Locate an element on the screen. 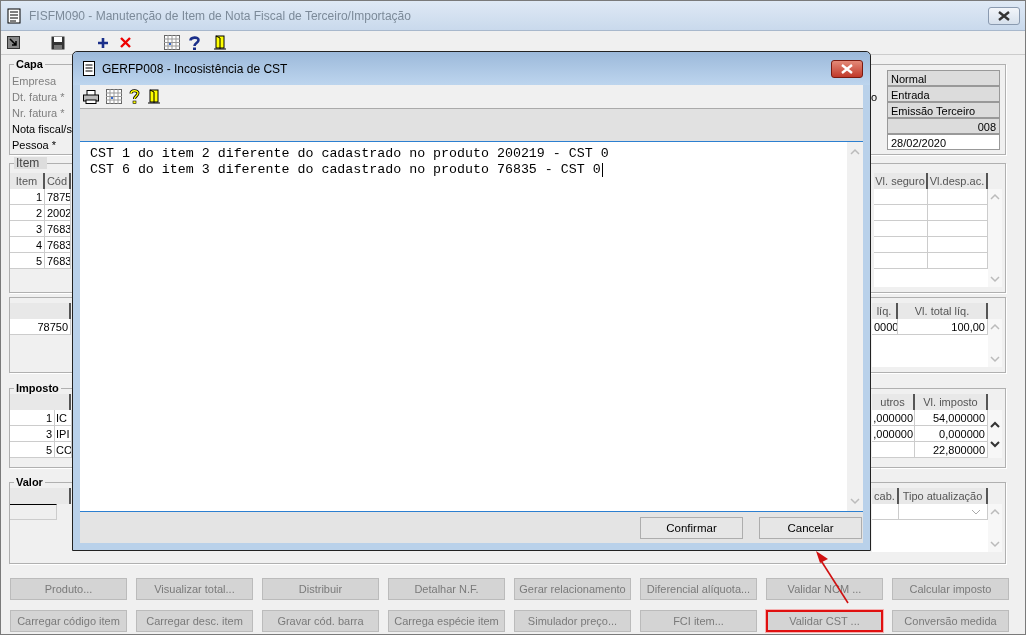 The image size is (1026, 635). table-cell: 4 is located at coordinates (27, 245).